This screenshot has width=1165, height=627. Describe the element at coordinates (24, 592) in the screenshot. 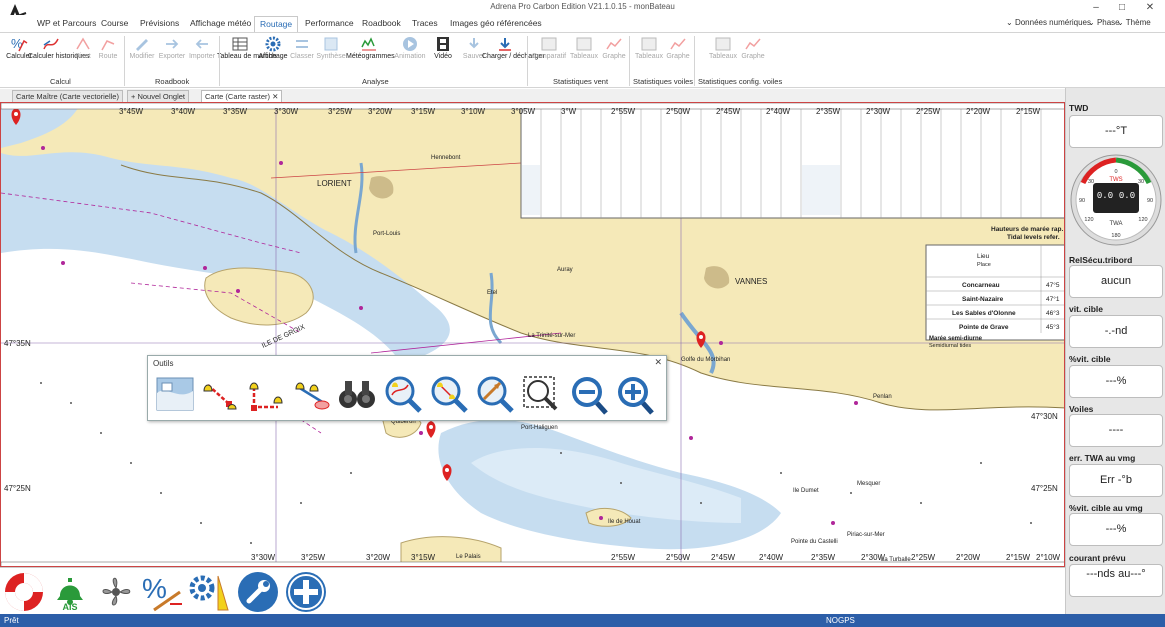

I see `lifebuoy-icon` at that location.